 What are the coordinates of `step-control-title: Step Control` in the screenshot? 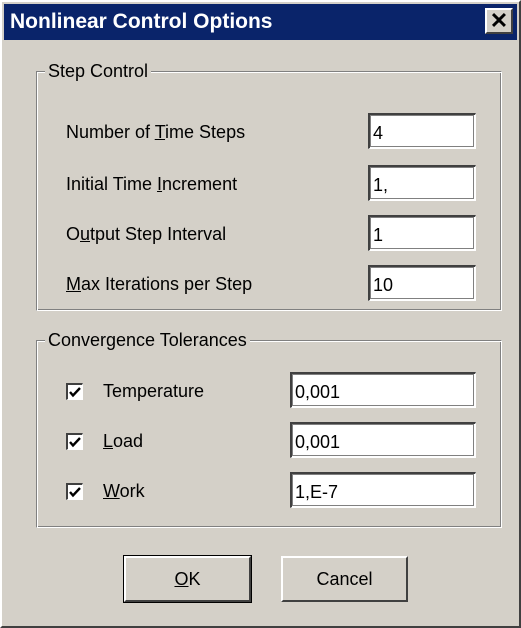 It's located at (98, 71).